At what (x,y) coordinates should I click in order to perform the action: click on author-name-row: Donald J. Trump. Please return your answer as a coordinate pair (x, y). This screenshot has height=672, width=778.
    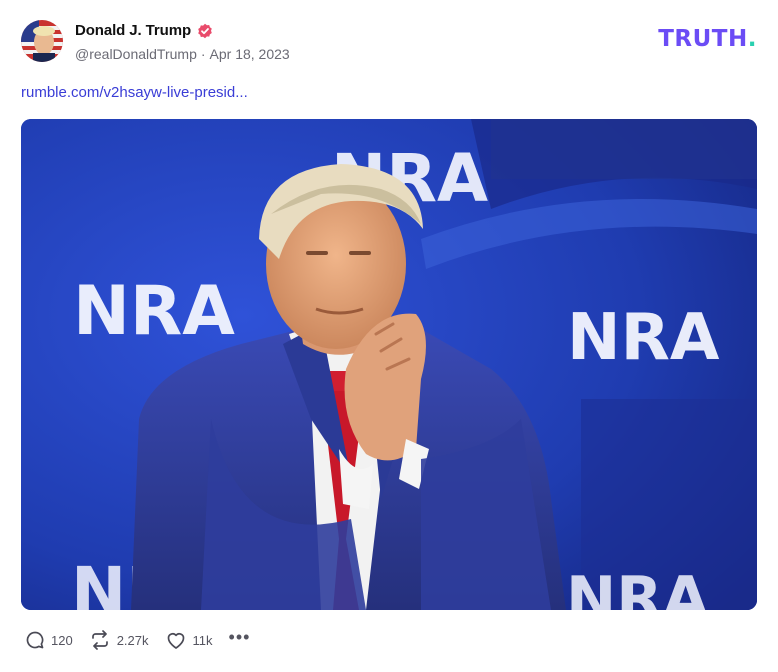
    Looking at the image, I should click on (144, 30).